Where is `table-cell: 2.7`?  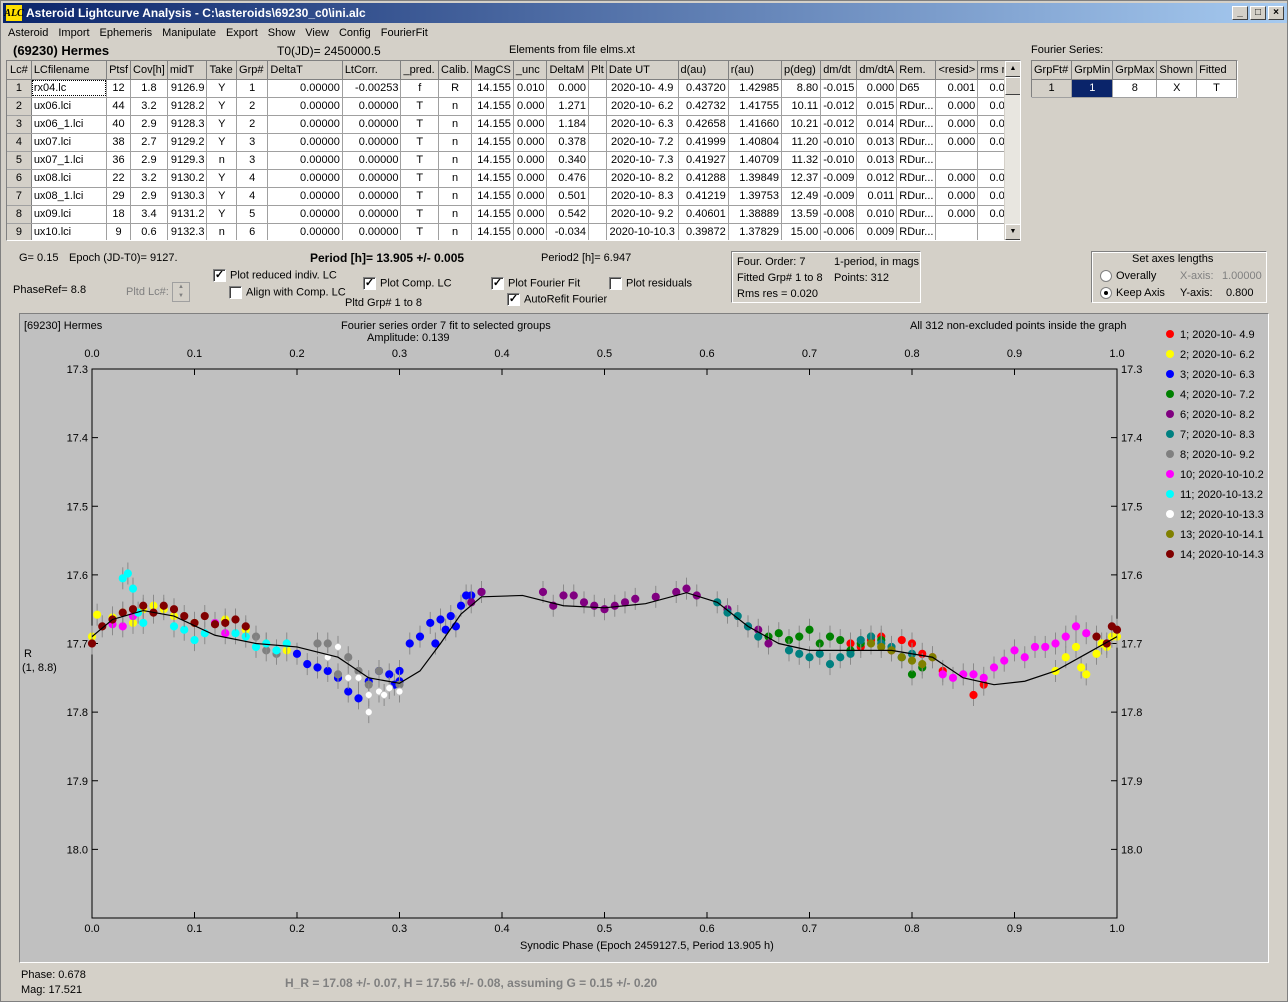
table-cell: 2.7 is located at coordinates (149, 142).